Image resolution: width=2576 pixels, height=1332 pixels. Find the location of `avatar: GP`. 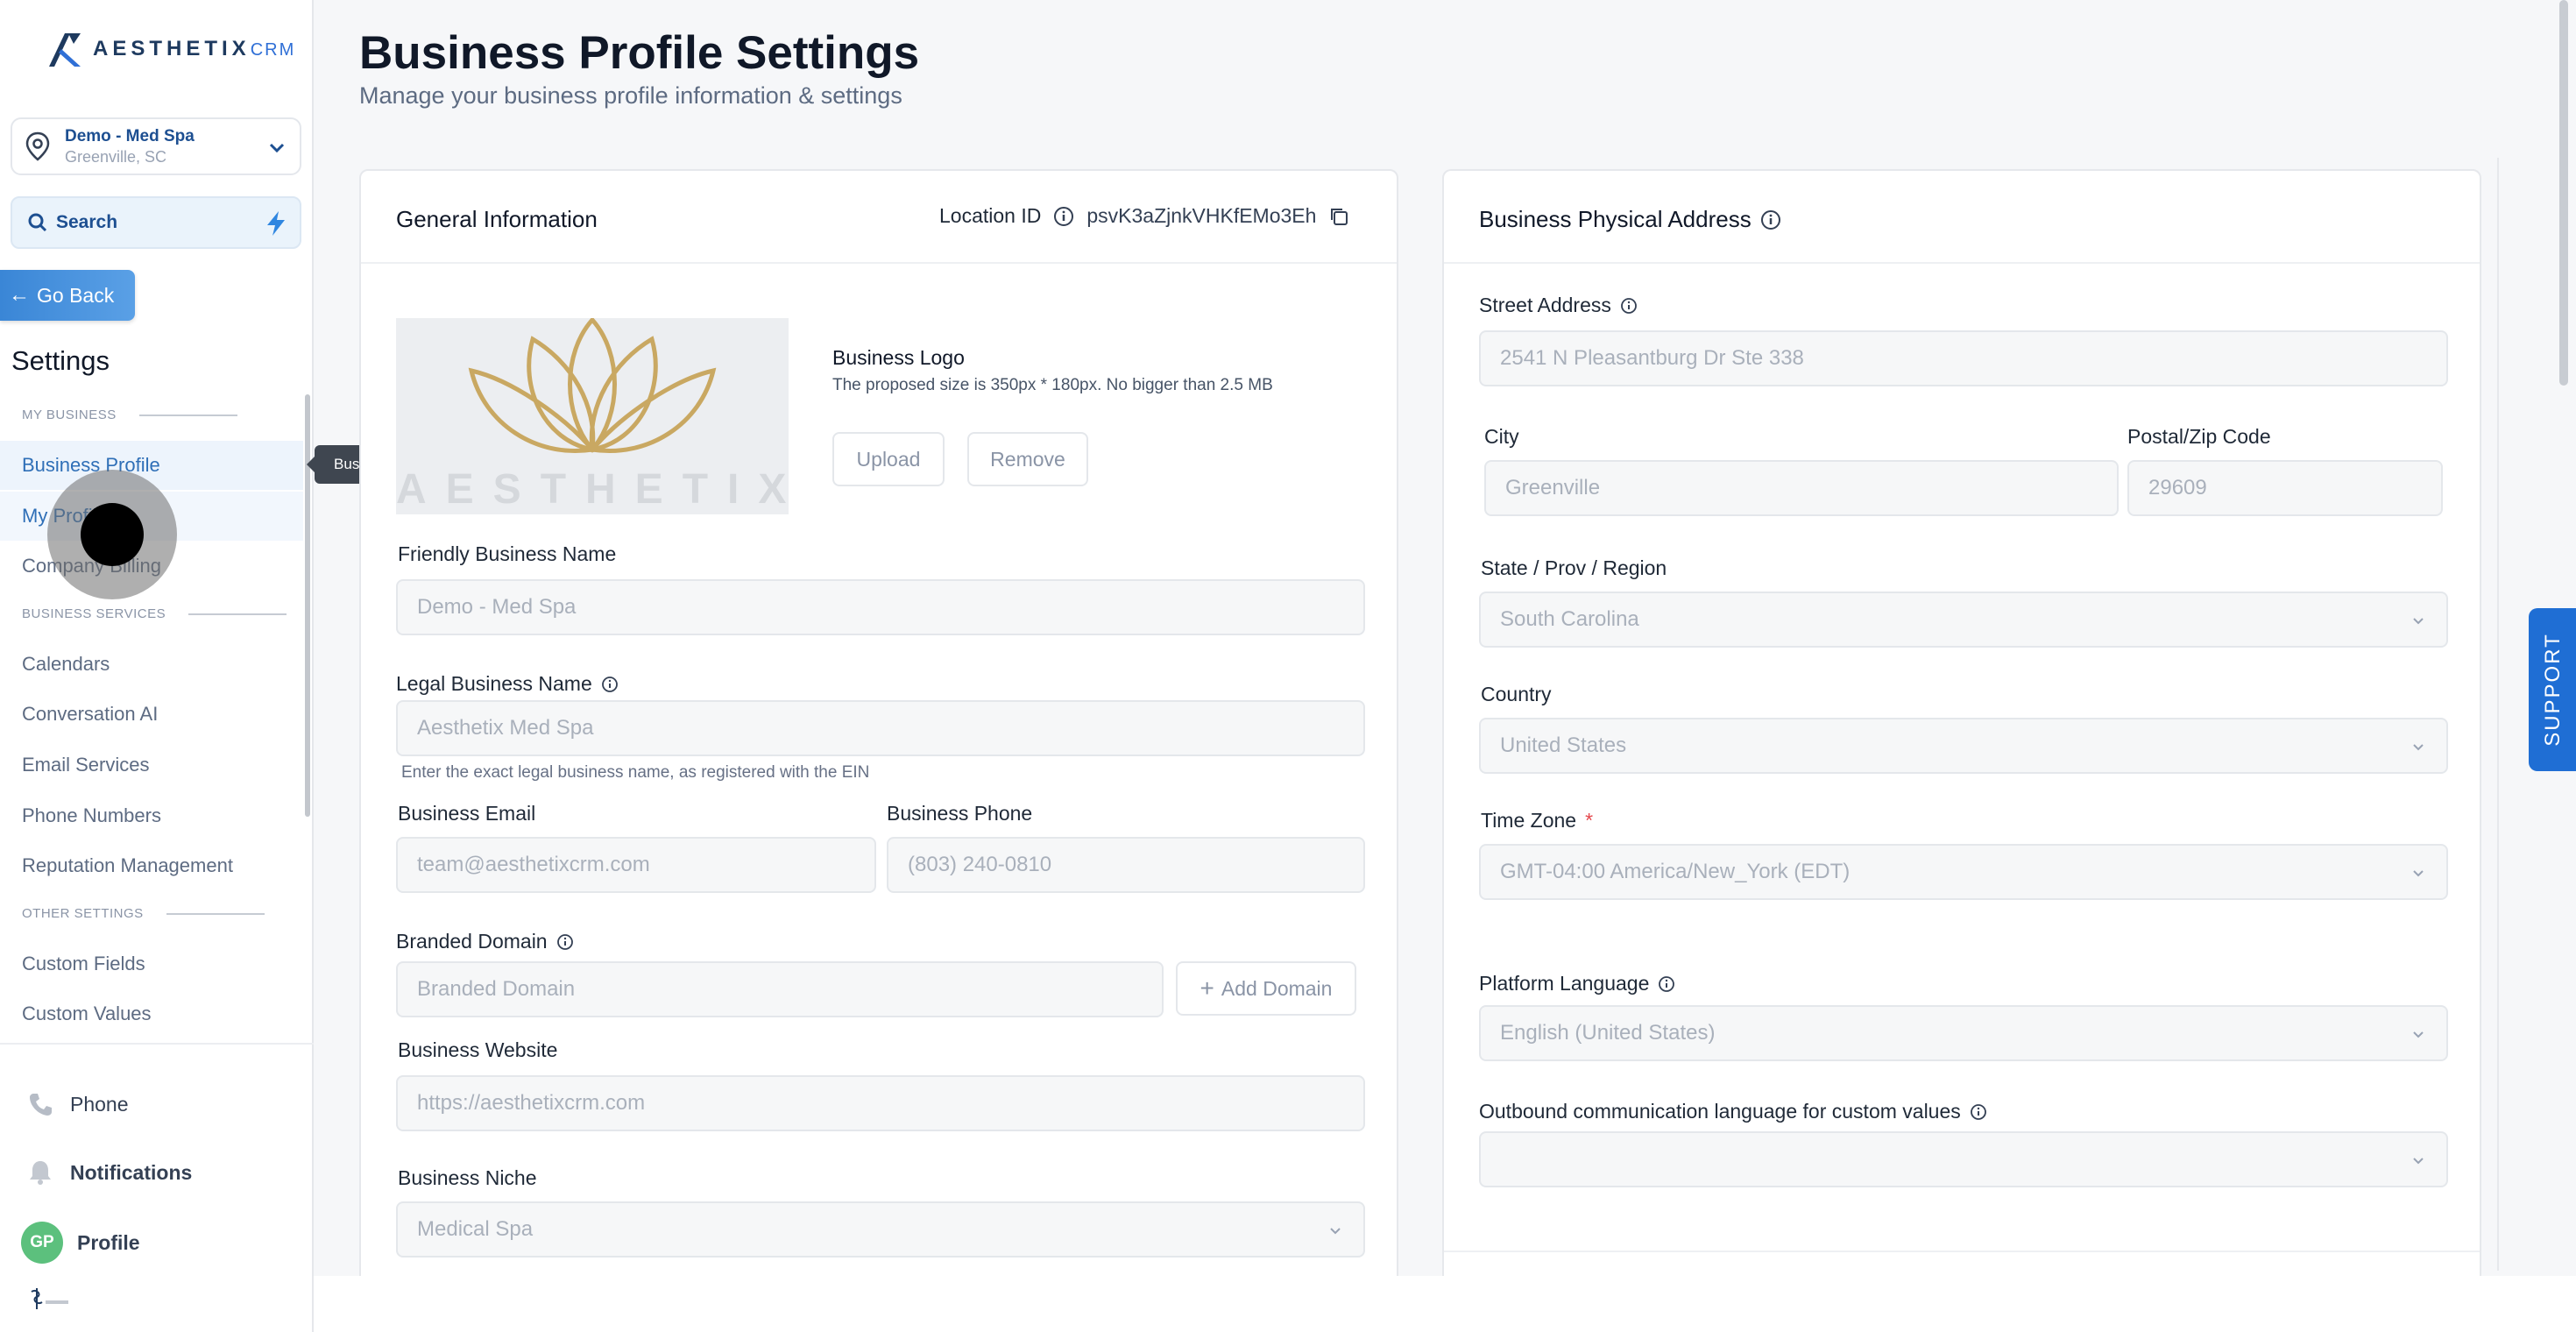

avatar: GP is located at coordinates (42, 1243).